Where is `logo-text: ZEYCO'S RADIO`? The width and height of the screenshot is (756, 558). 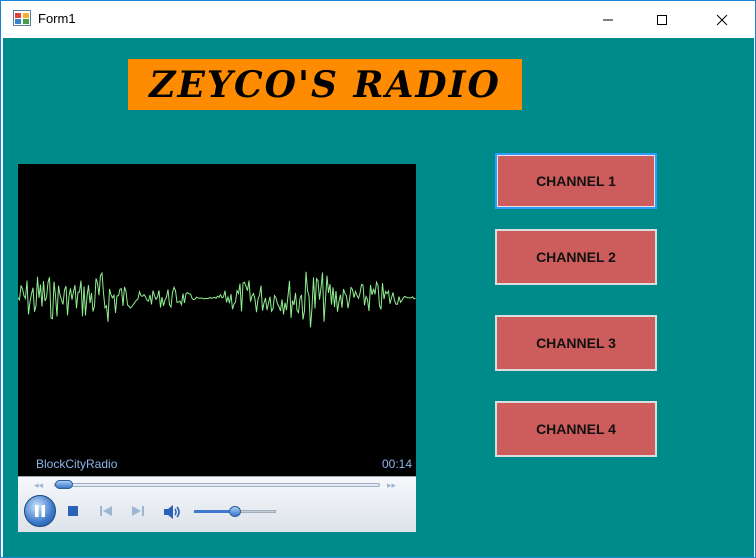 logo-text: ZEYCO'S RADIO is located at coordinates (325, 84).